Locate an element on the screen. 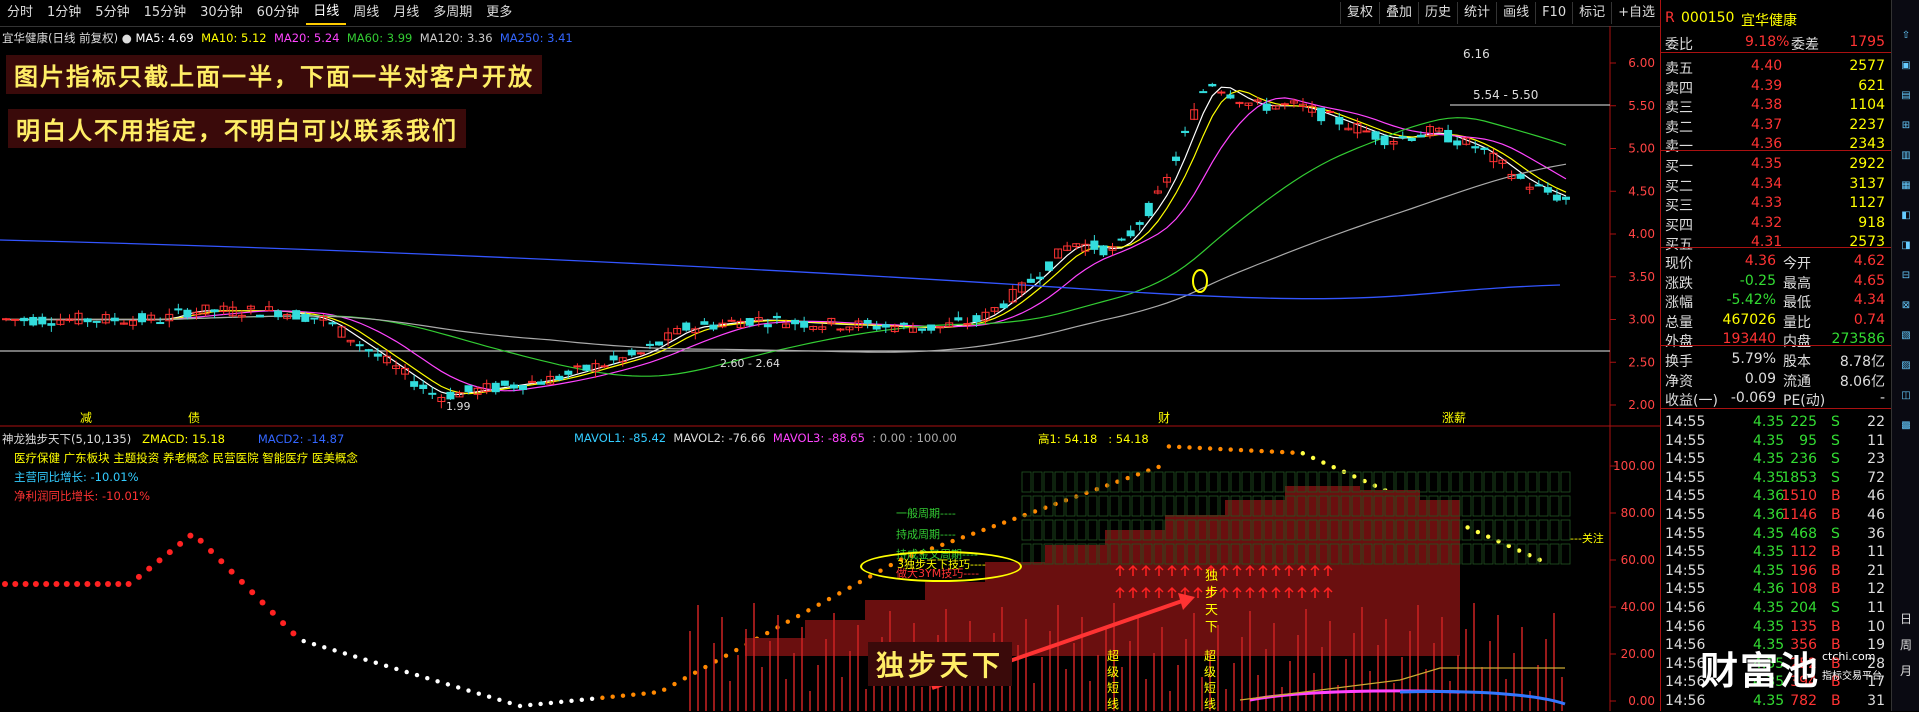 The height and width of the screenshot is (712, 1919). tick-row: 14:55 4.35 1853 S 72 is located at coordinates (1776, 478).